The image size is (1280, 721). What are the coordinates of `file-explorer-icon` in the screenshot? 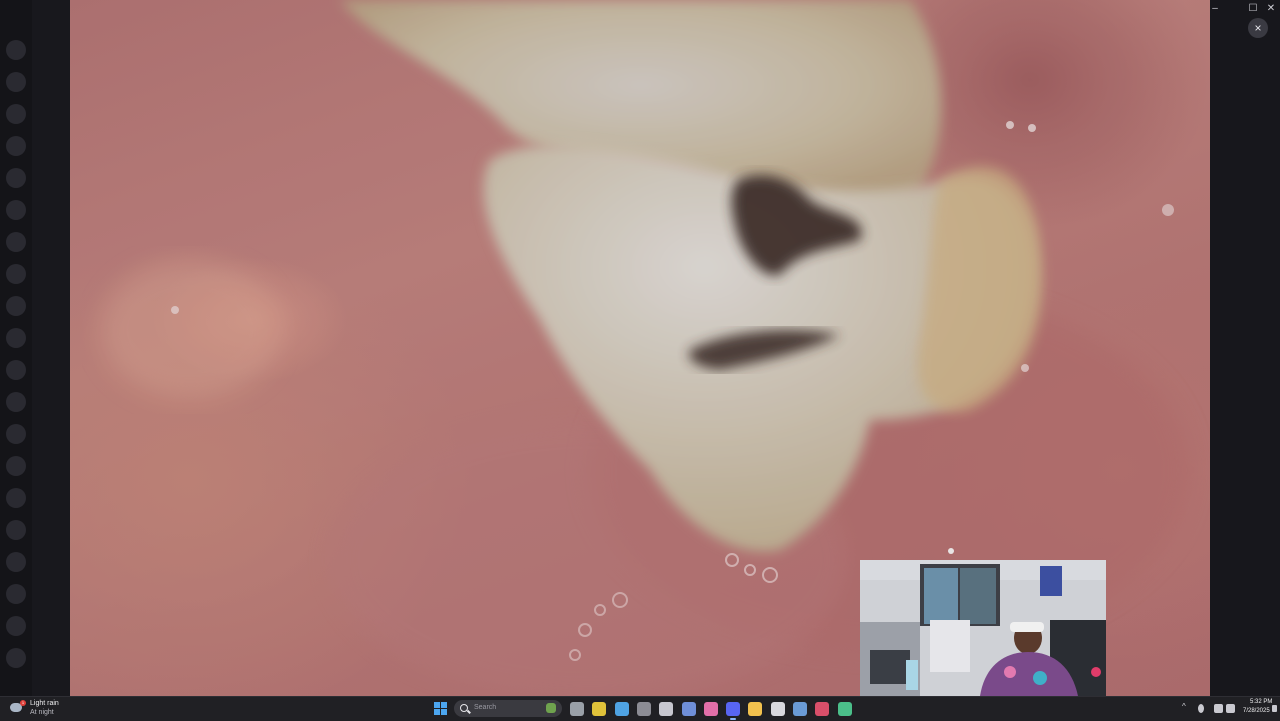 It's located at (755, 709).